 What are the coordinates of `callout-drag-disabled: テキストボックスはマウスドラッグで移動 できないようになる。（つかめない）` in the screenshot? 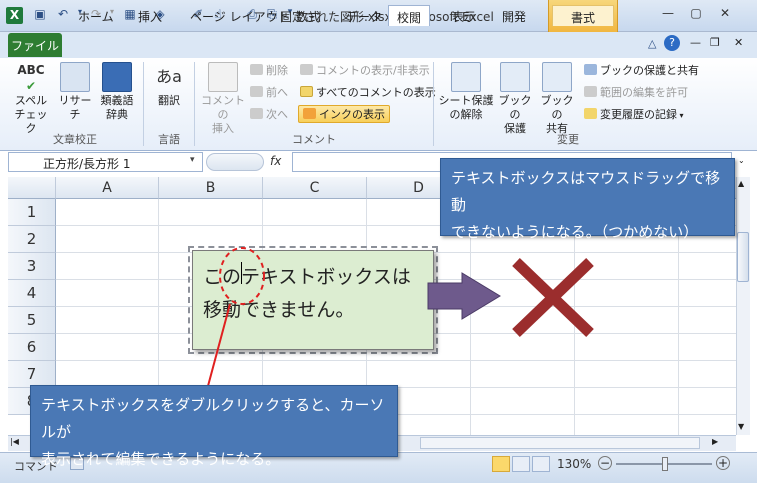 It's located at (587, 199).